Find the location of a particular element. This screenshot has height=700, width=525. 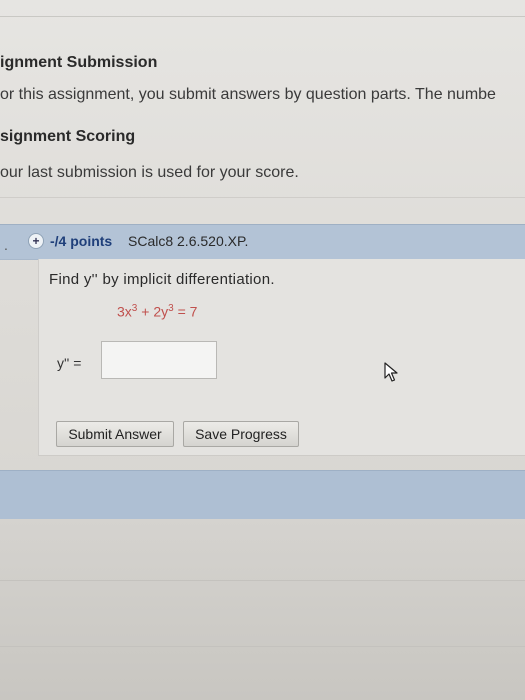

save-progress-button: Save Progress is located at coordinates (241, 434).